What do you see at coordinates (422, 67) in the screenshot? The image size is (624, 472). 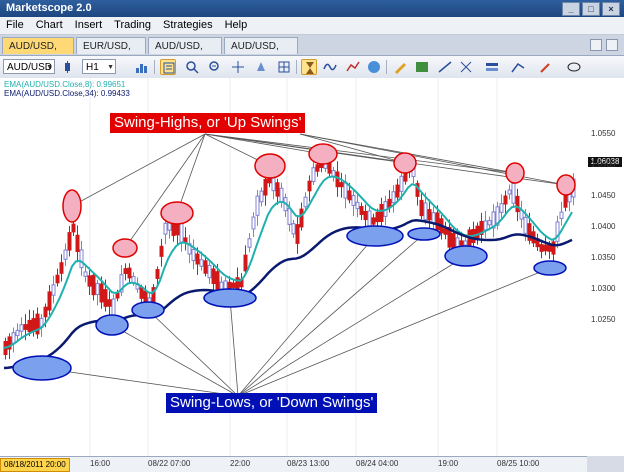 I see `image-icon` at bounding box center [422, 67].